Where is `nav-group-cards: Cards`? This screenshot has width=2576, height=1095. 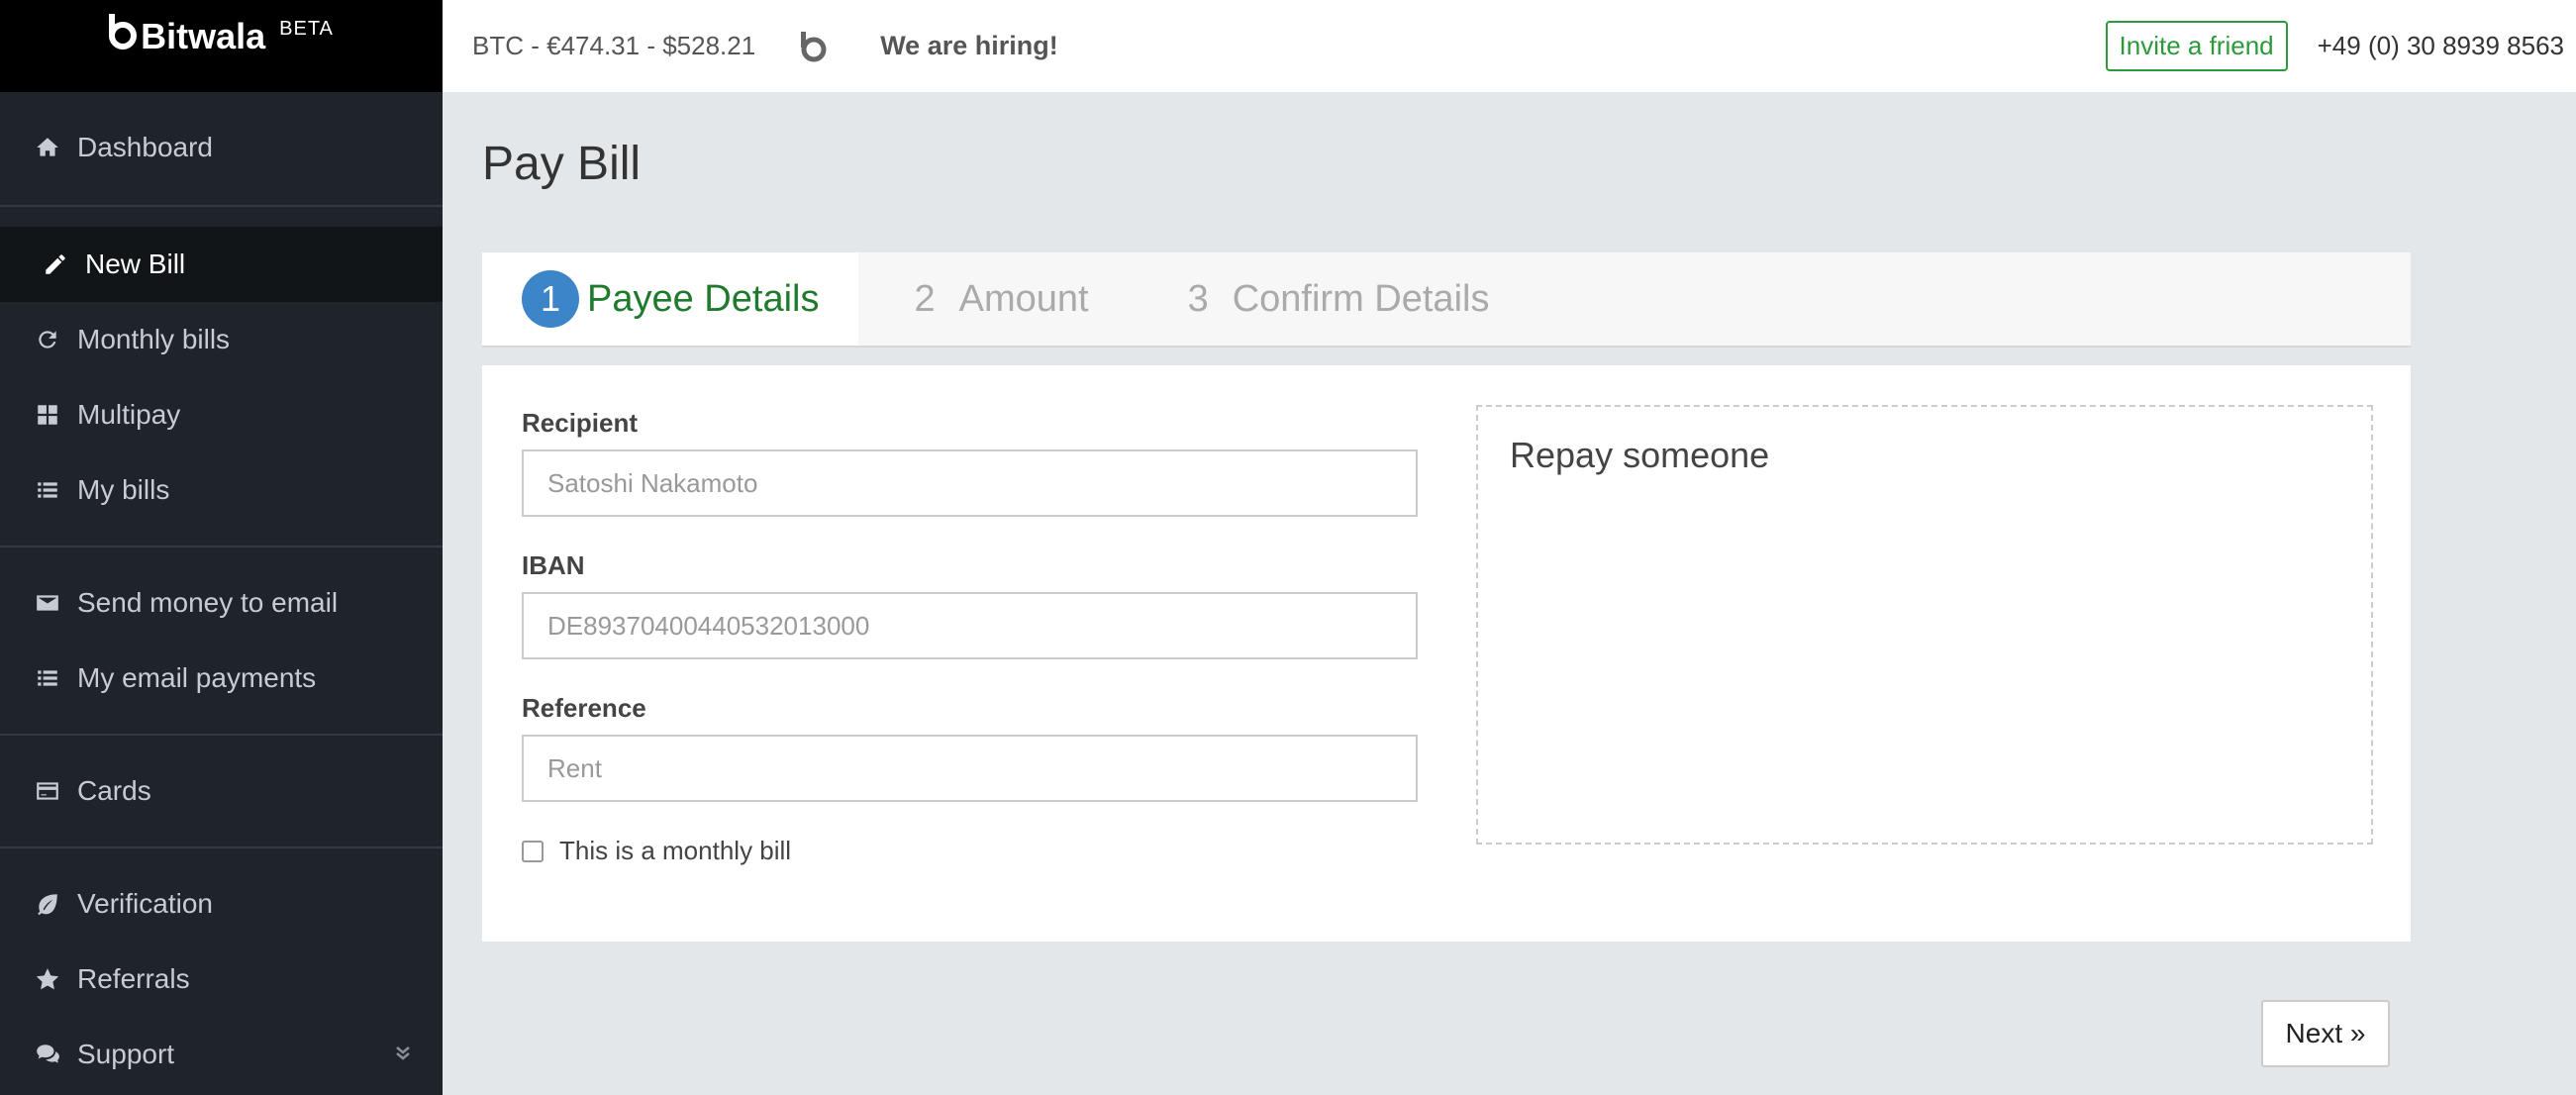 nav-group-cards: Cards is located at coordinates (222, 792).